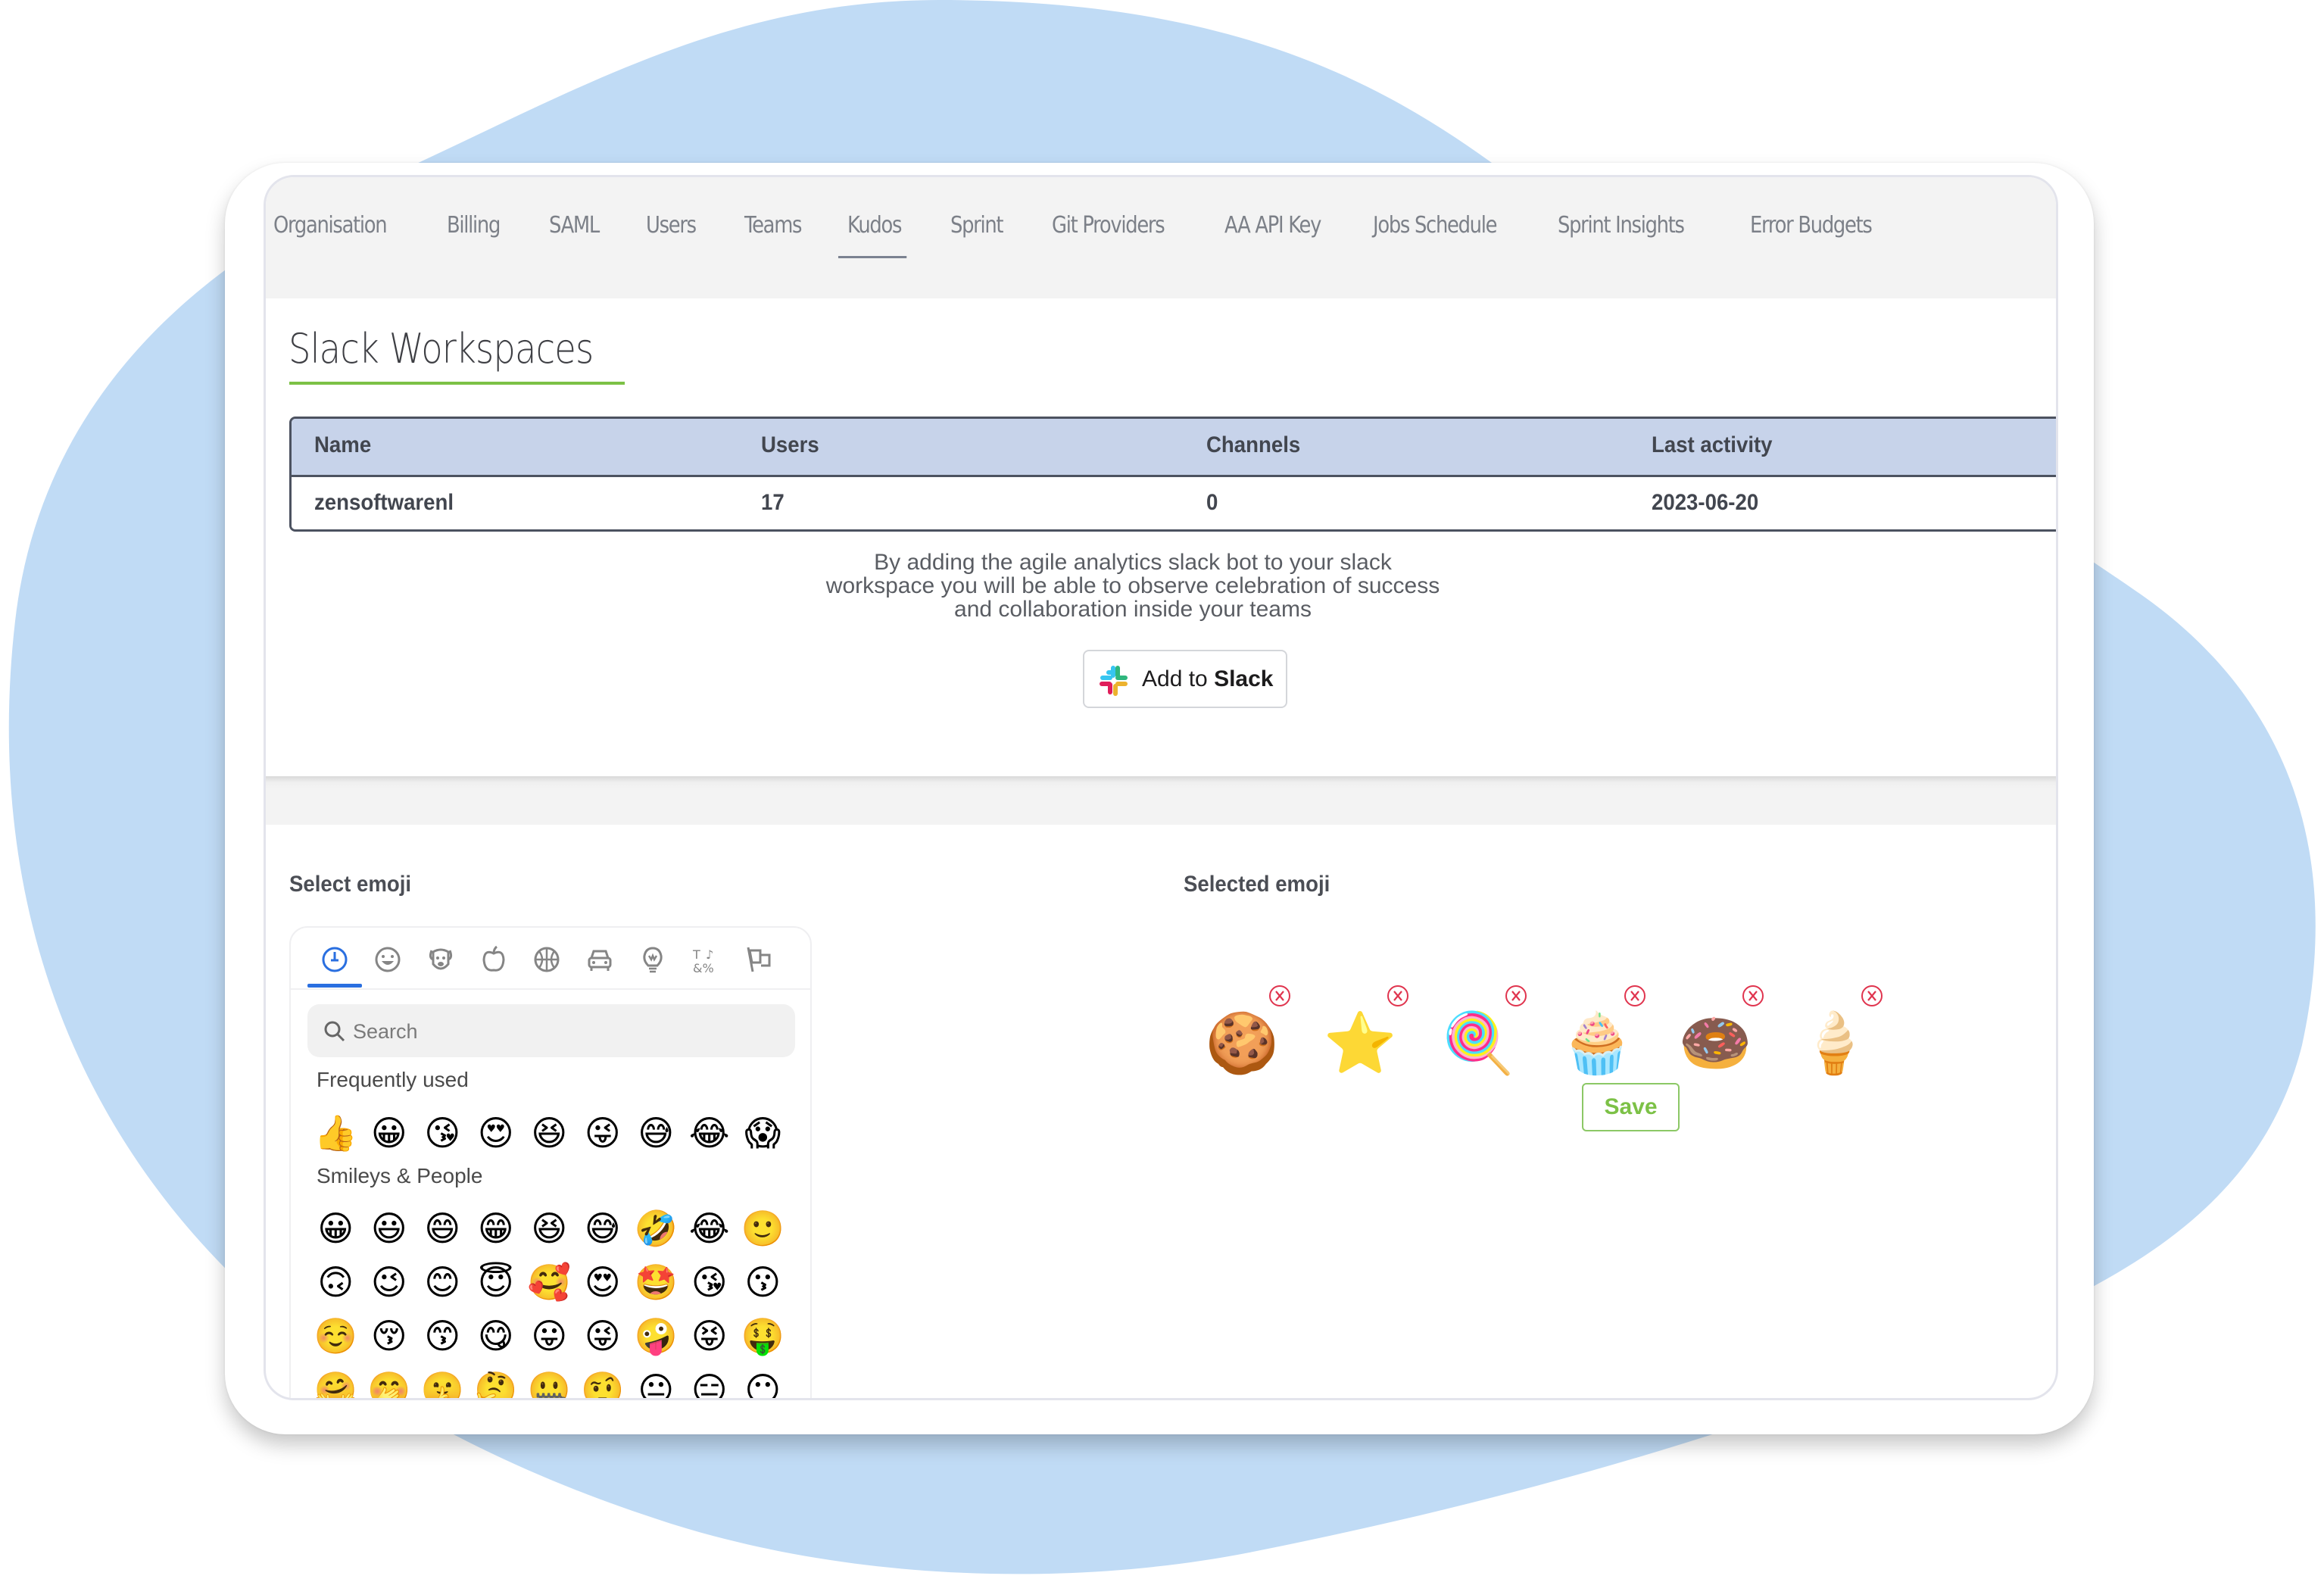 The width and height of the screenshot is (2324, 1579). What do you see at coordinates (441, 959) in the screenshot?
I see `dog-icon` at bounding box center [441, 959].